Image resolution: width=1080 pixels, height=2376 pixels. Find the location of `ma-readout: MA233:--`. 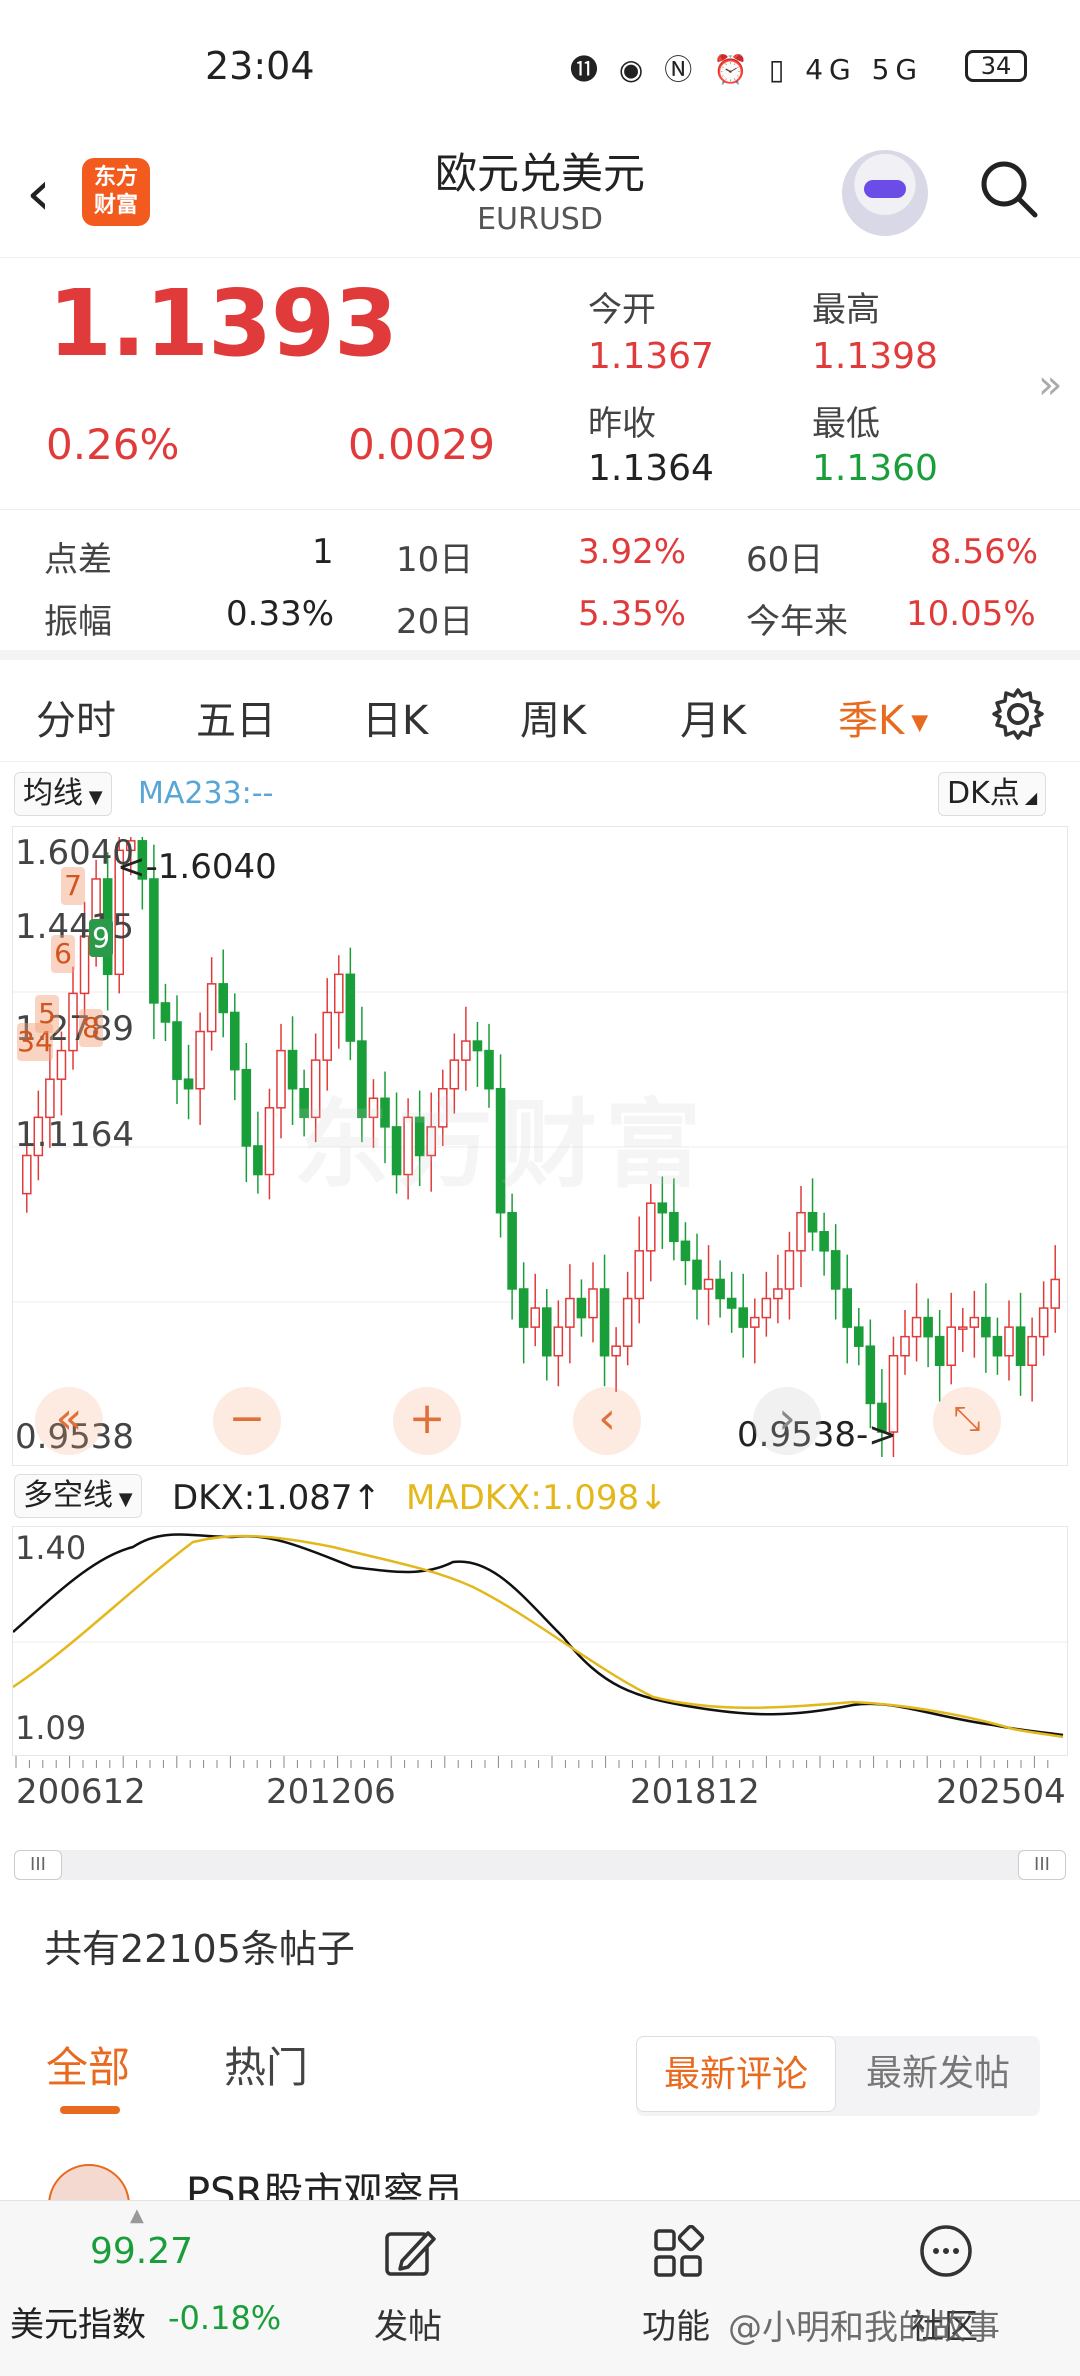

ma-readout: MA233:-- is located at coordinates (206, 793).